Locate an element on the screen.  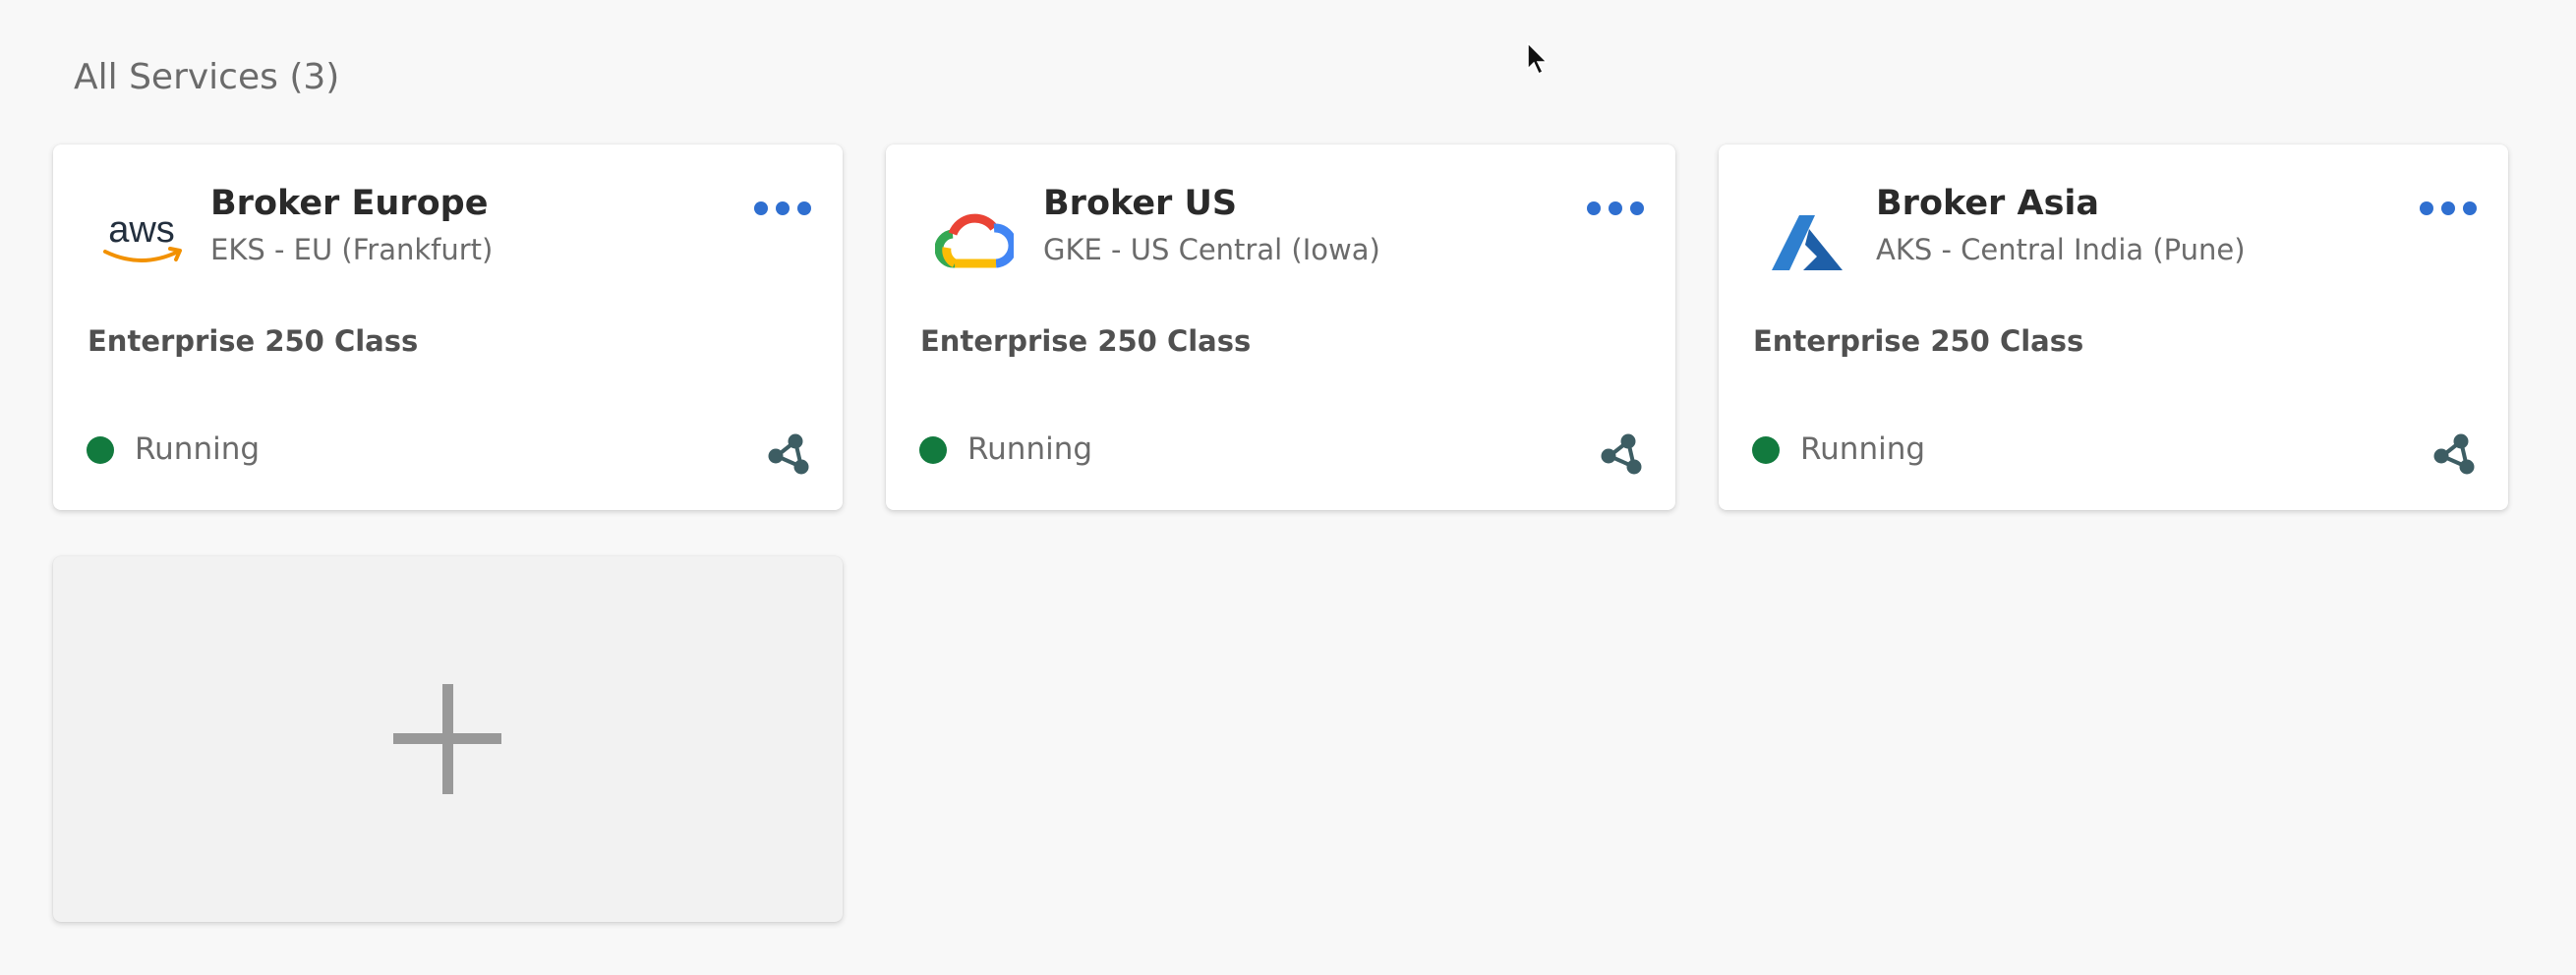
azure-logo is located at coordinates (1807, 243).